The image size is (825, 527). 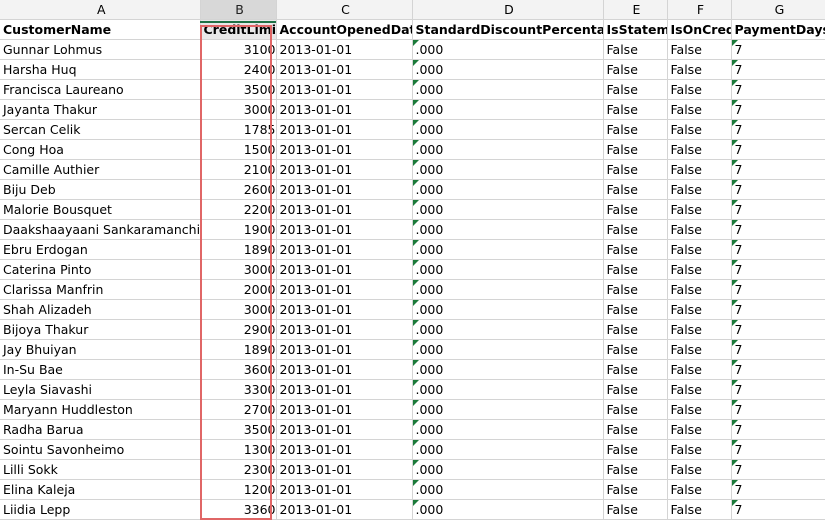 What do you see at coordinates (100, 109) in the screenshot?
I see `customer-name-cell: Jayanta Thakur` at bounding box center [100, 109].